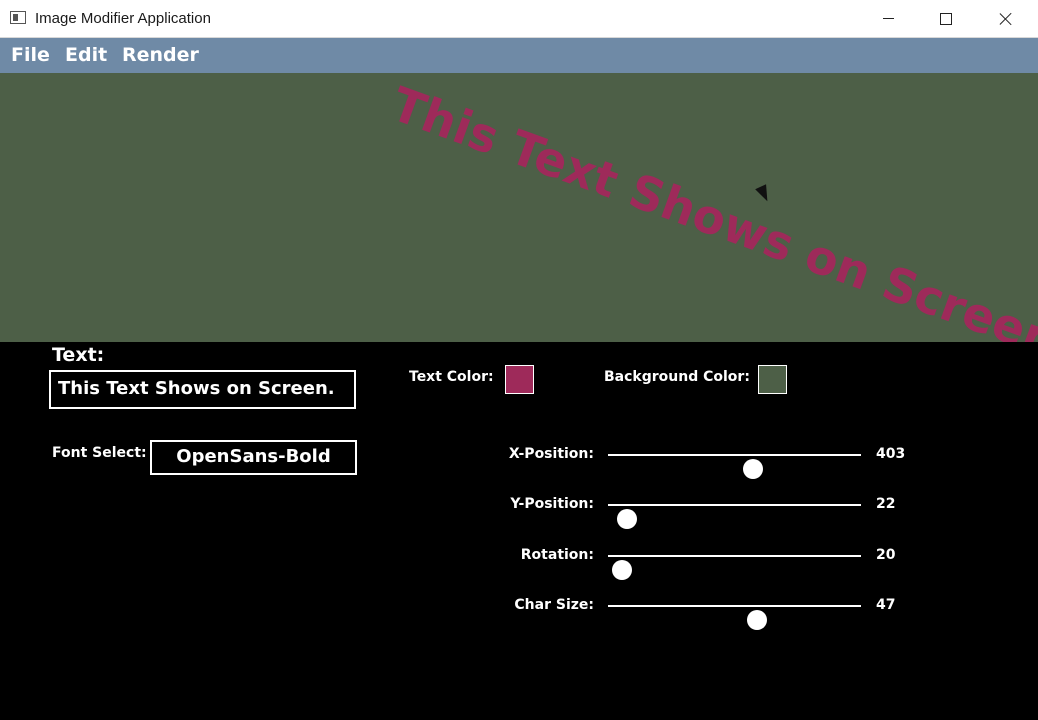  Describe the element at coordinates (891, 454) in the screenshot. I see `x-position-value: 403` at that location.